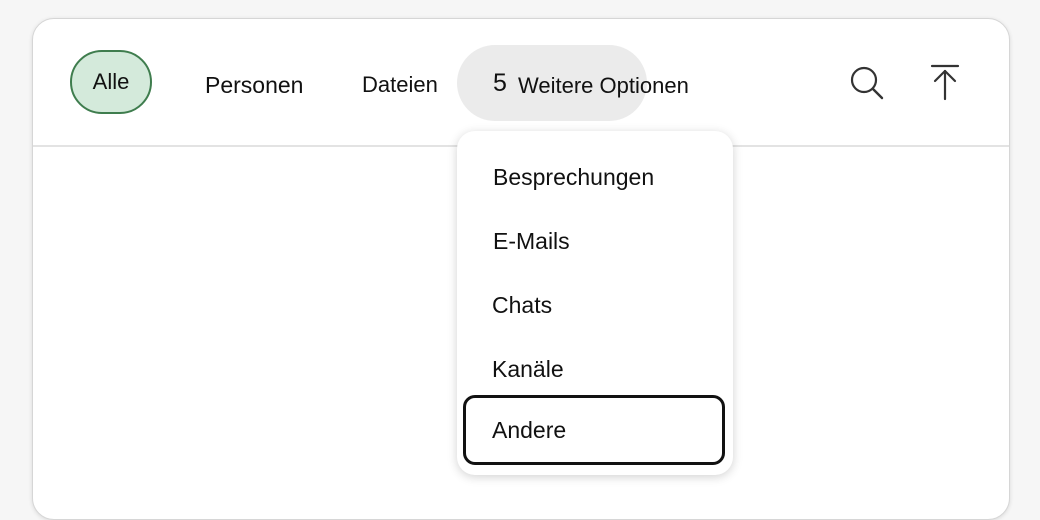 This screenshot has height=520, width=1040. I want to click on menu-item-channels: Kanäle, so click(595, 369).